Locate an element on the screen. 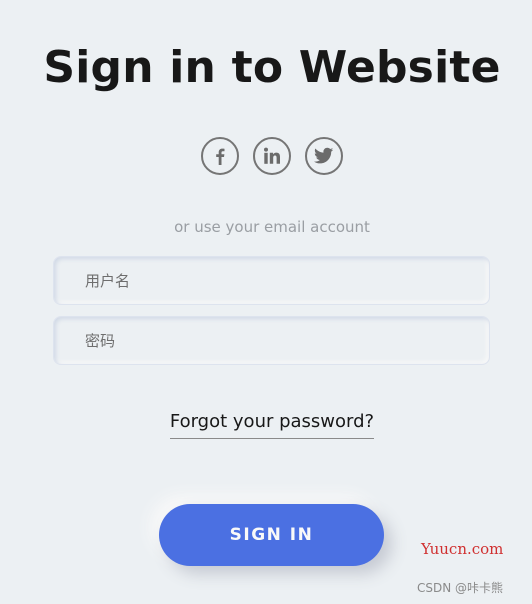  facebook-icon is located at coordinates (220, 156).